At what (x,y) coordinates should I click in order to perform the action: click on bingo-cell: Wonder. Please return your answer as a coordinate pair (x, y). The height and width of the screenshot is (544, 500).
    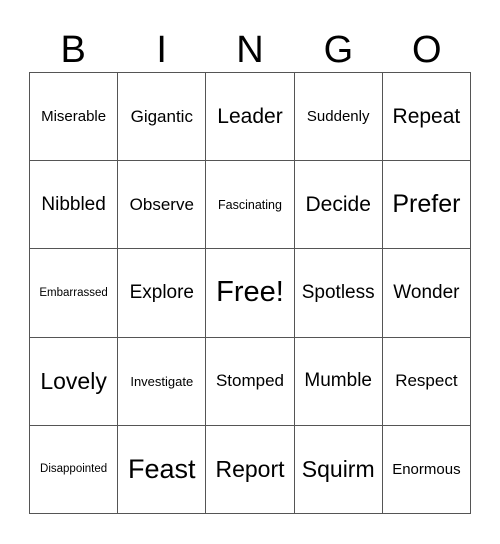
    Looking at the image, I should click on (426, 293).